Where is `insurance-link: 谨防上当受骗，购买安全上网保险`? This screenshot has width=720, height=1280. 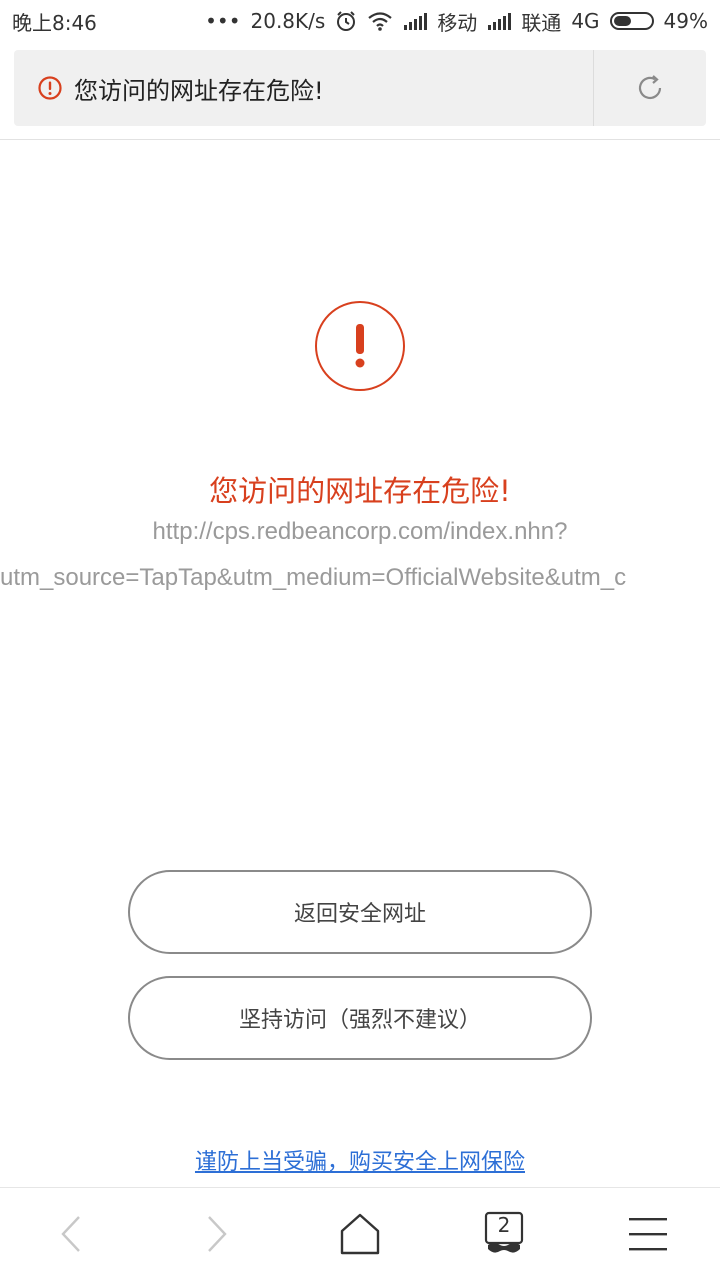
insurance-link: 谨防上当受骗，购买安全上网保险 is located at coordinates (360, 1160).